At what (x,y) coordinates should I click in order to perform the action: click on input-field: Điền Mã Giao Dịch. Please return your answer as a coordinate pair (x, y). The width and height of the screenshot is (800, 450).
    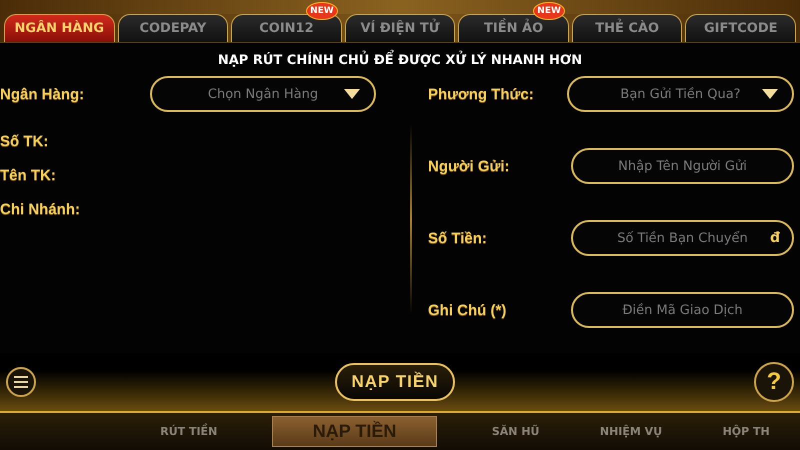
    Looking at the image, I should click on (682, 310).